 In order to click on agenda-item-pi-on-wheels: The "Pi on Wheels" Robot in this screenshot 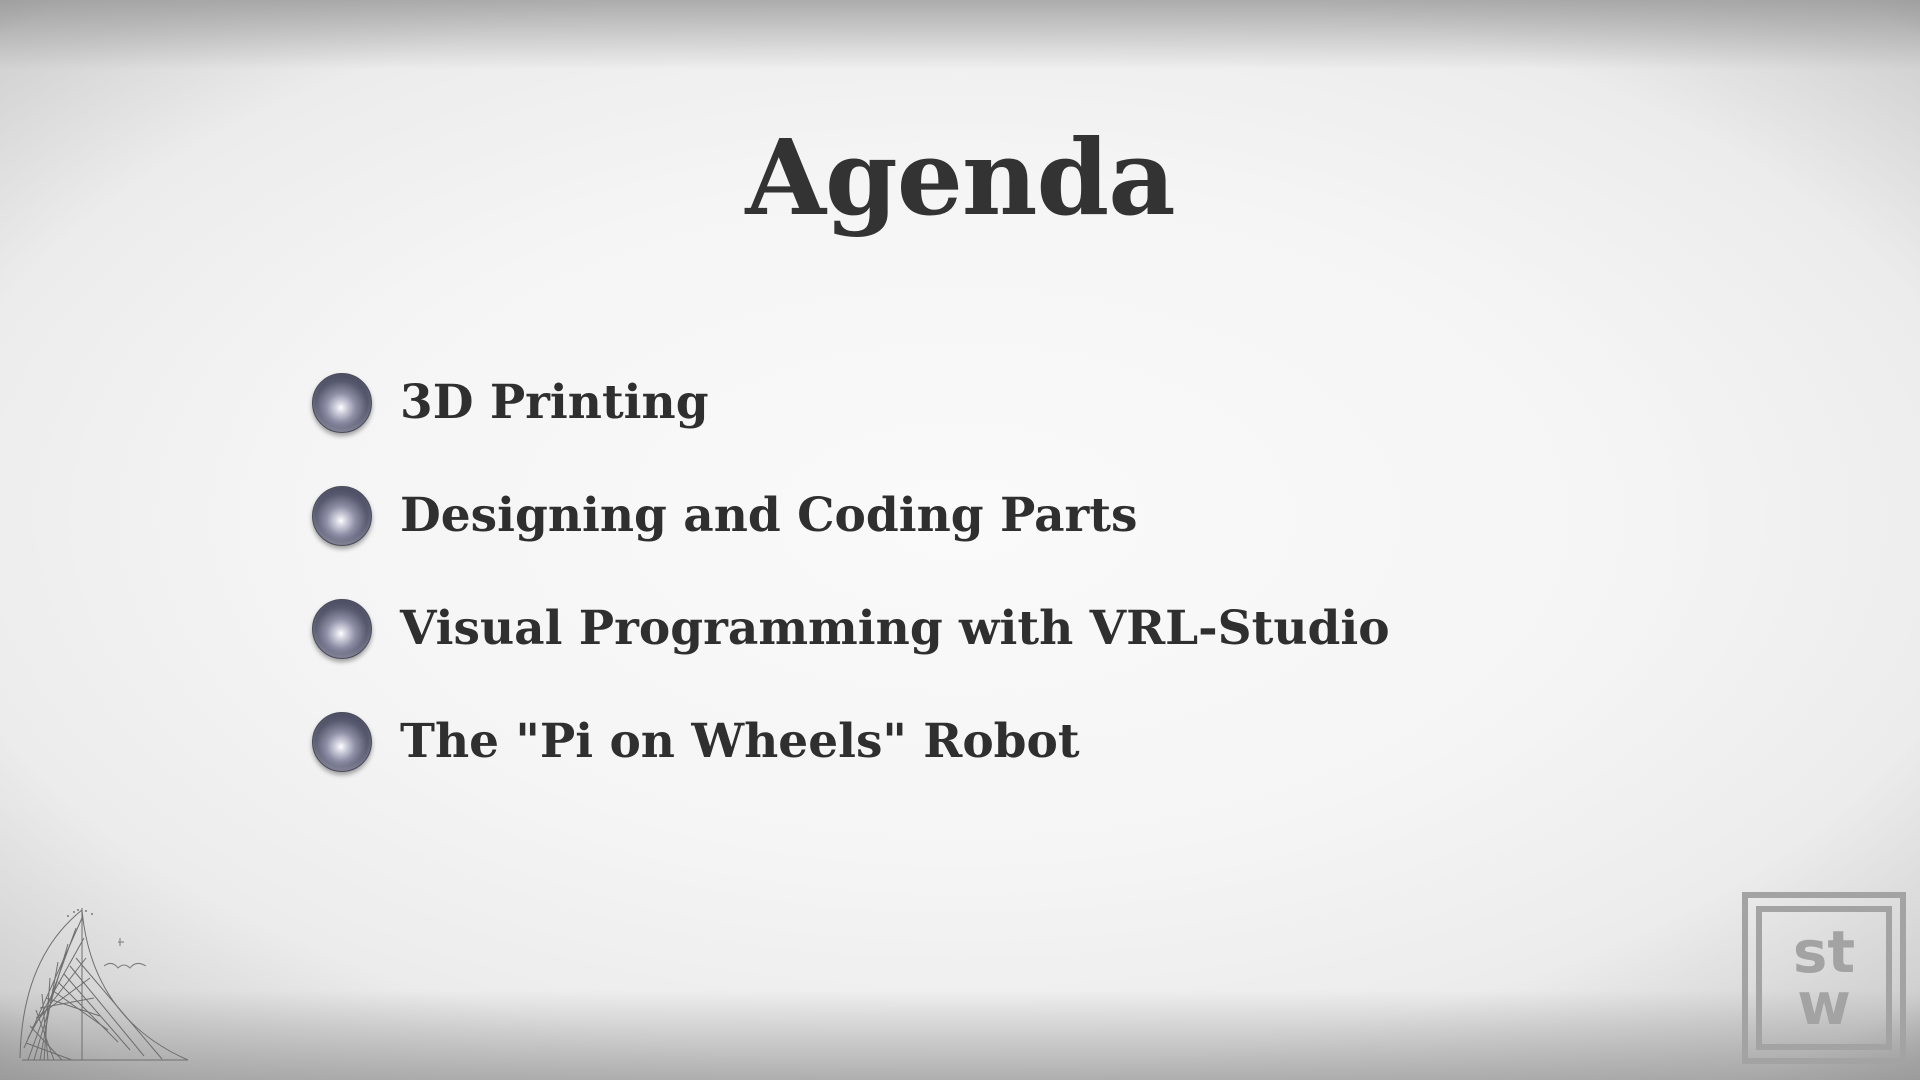, I will do `click(851, 742)`.